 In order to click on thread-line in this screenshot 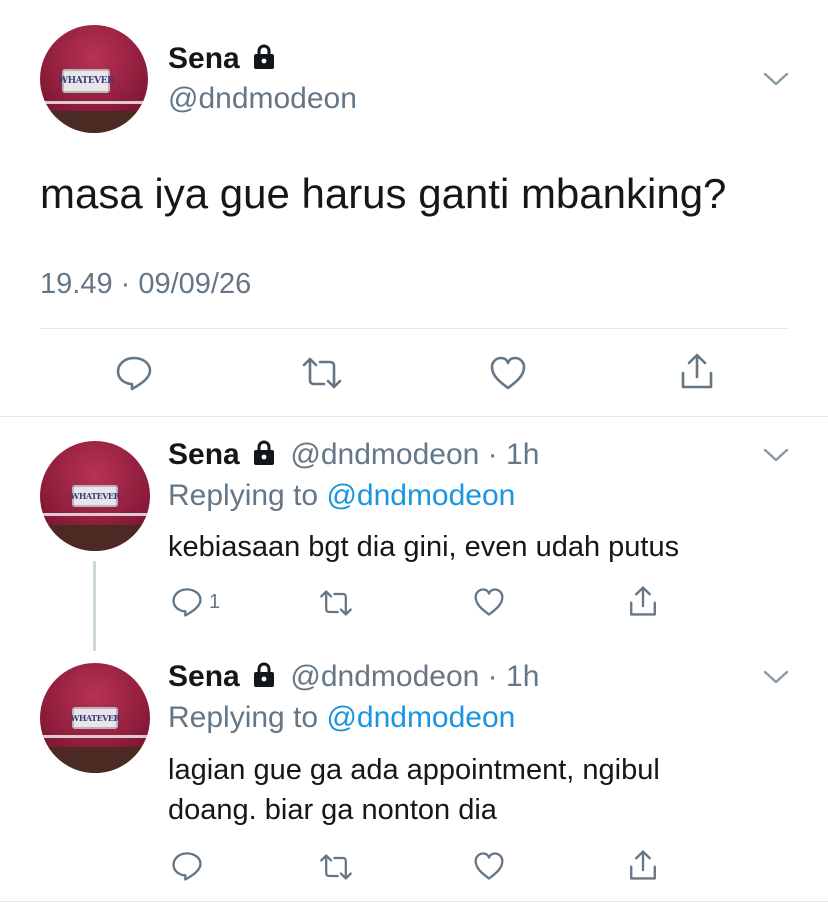, I will do `click(94, 606)`.